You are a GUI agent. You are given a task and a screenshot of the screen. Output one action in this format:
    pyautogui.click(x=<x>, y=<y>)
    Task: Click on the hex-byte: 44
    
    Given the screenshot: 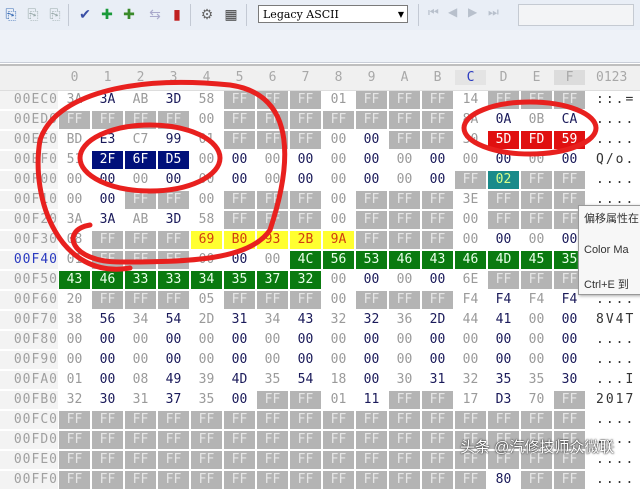 What is the action you would take?
    pyautogui.click(x=470, y=320)
    